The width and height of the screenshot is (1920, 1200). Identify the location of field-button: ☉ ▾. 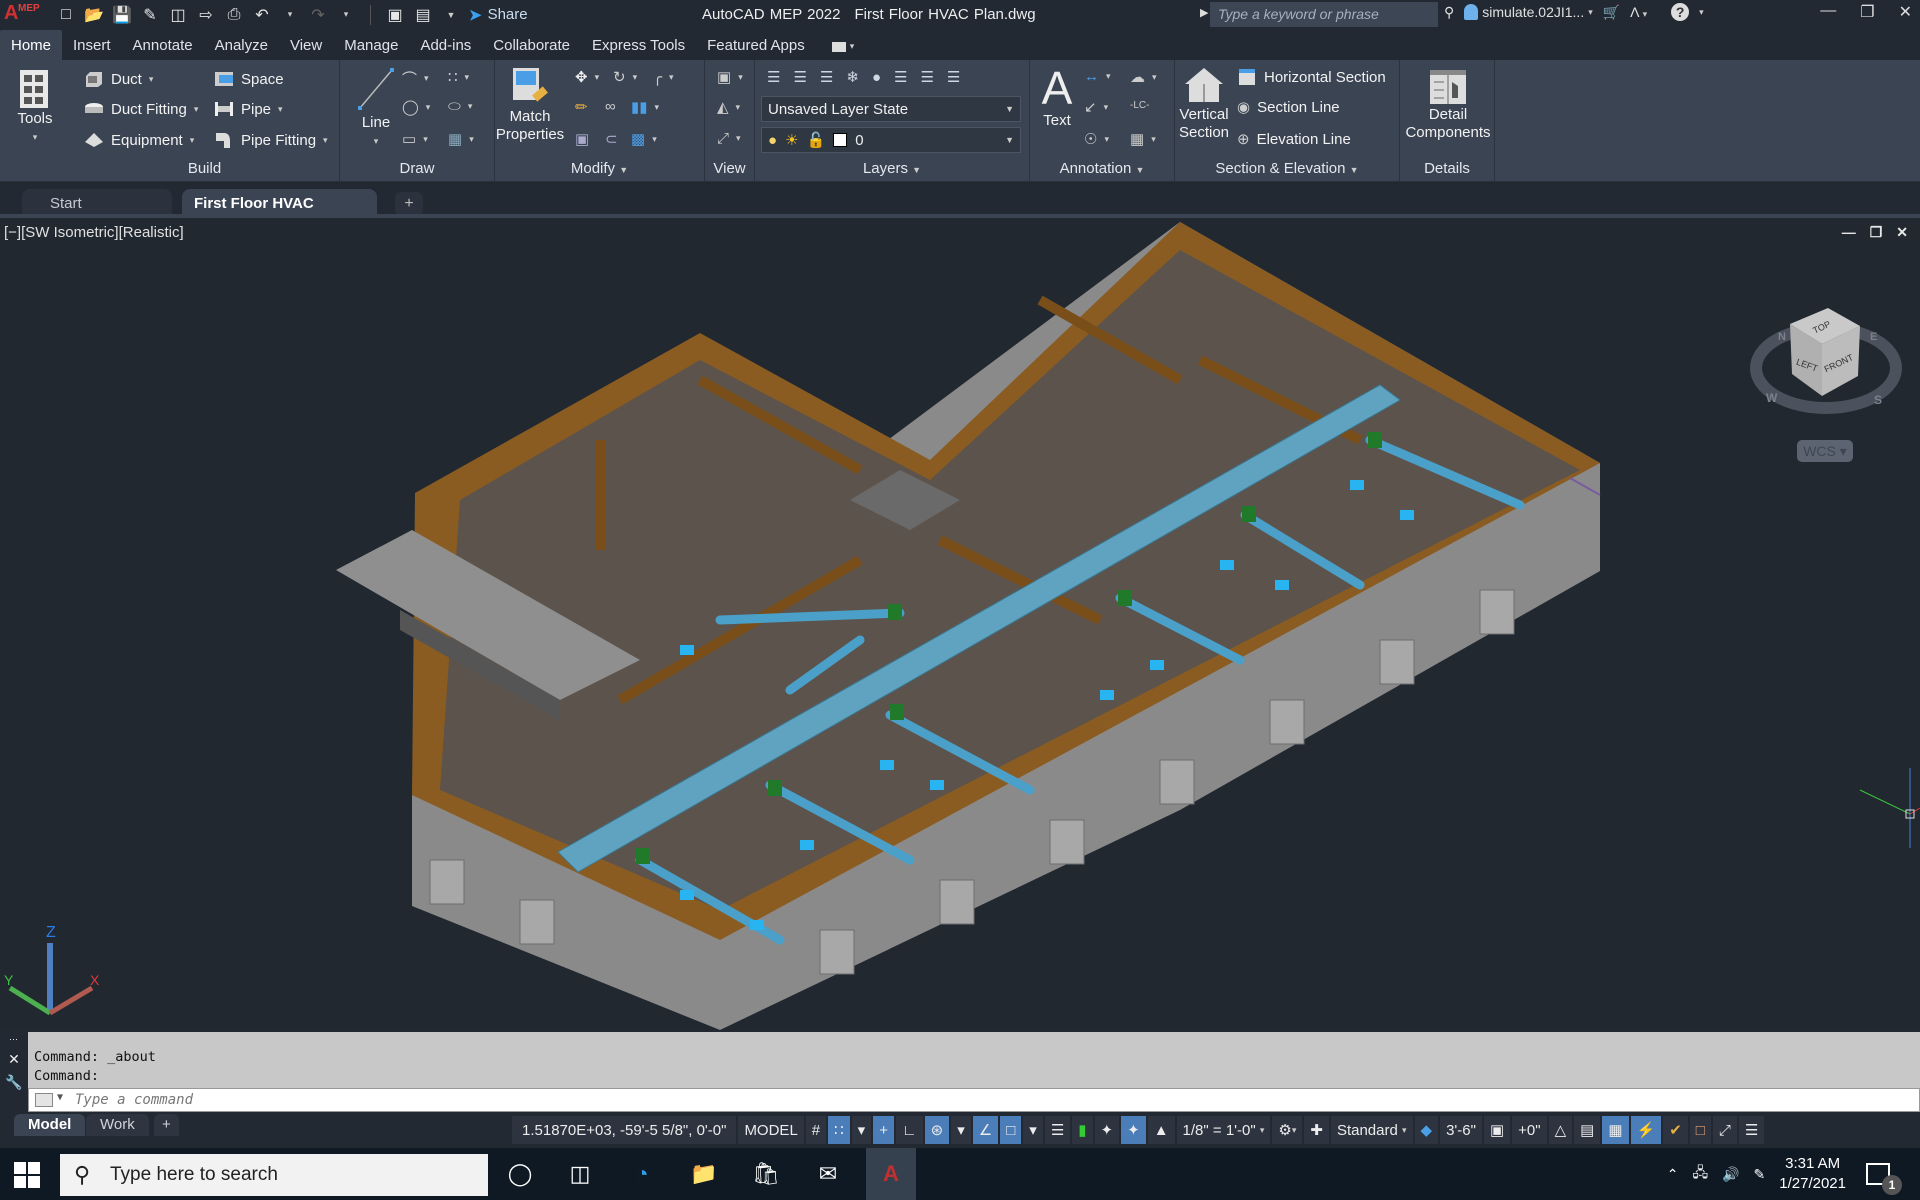
(1096, 139).